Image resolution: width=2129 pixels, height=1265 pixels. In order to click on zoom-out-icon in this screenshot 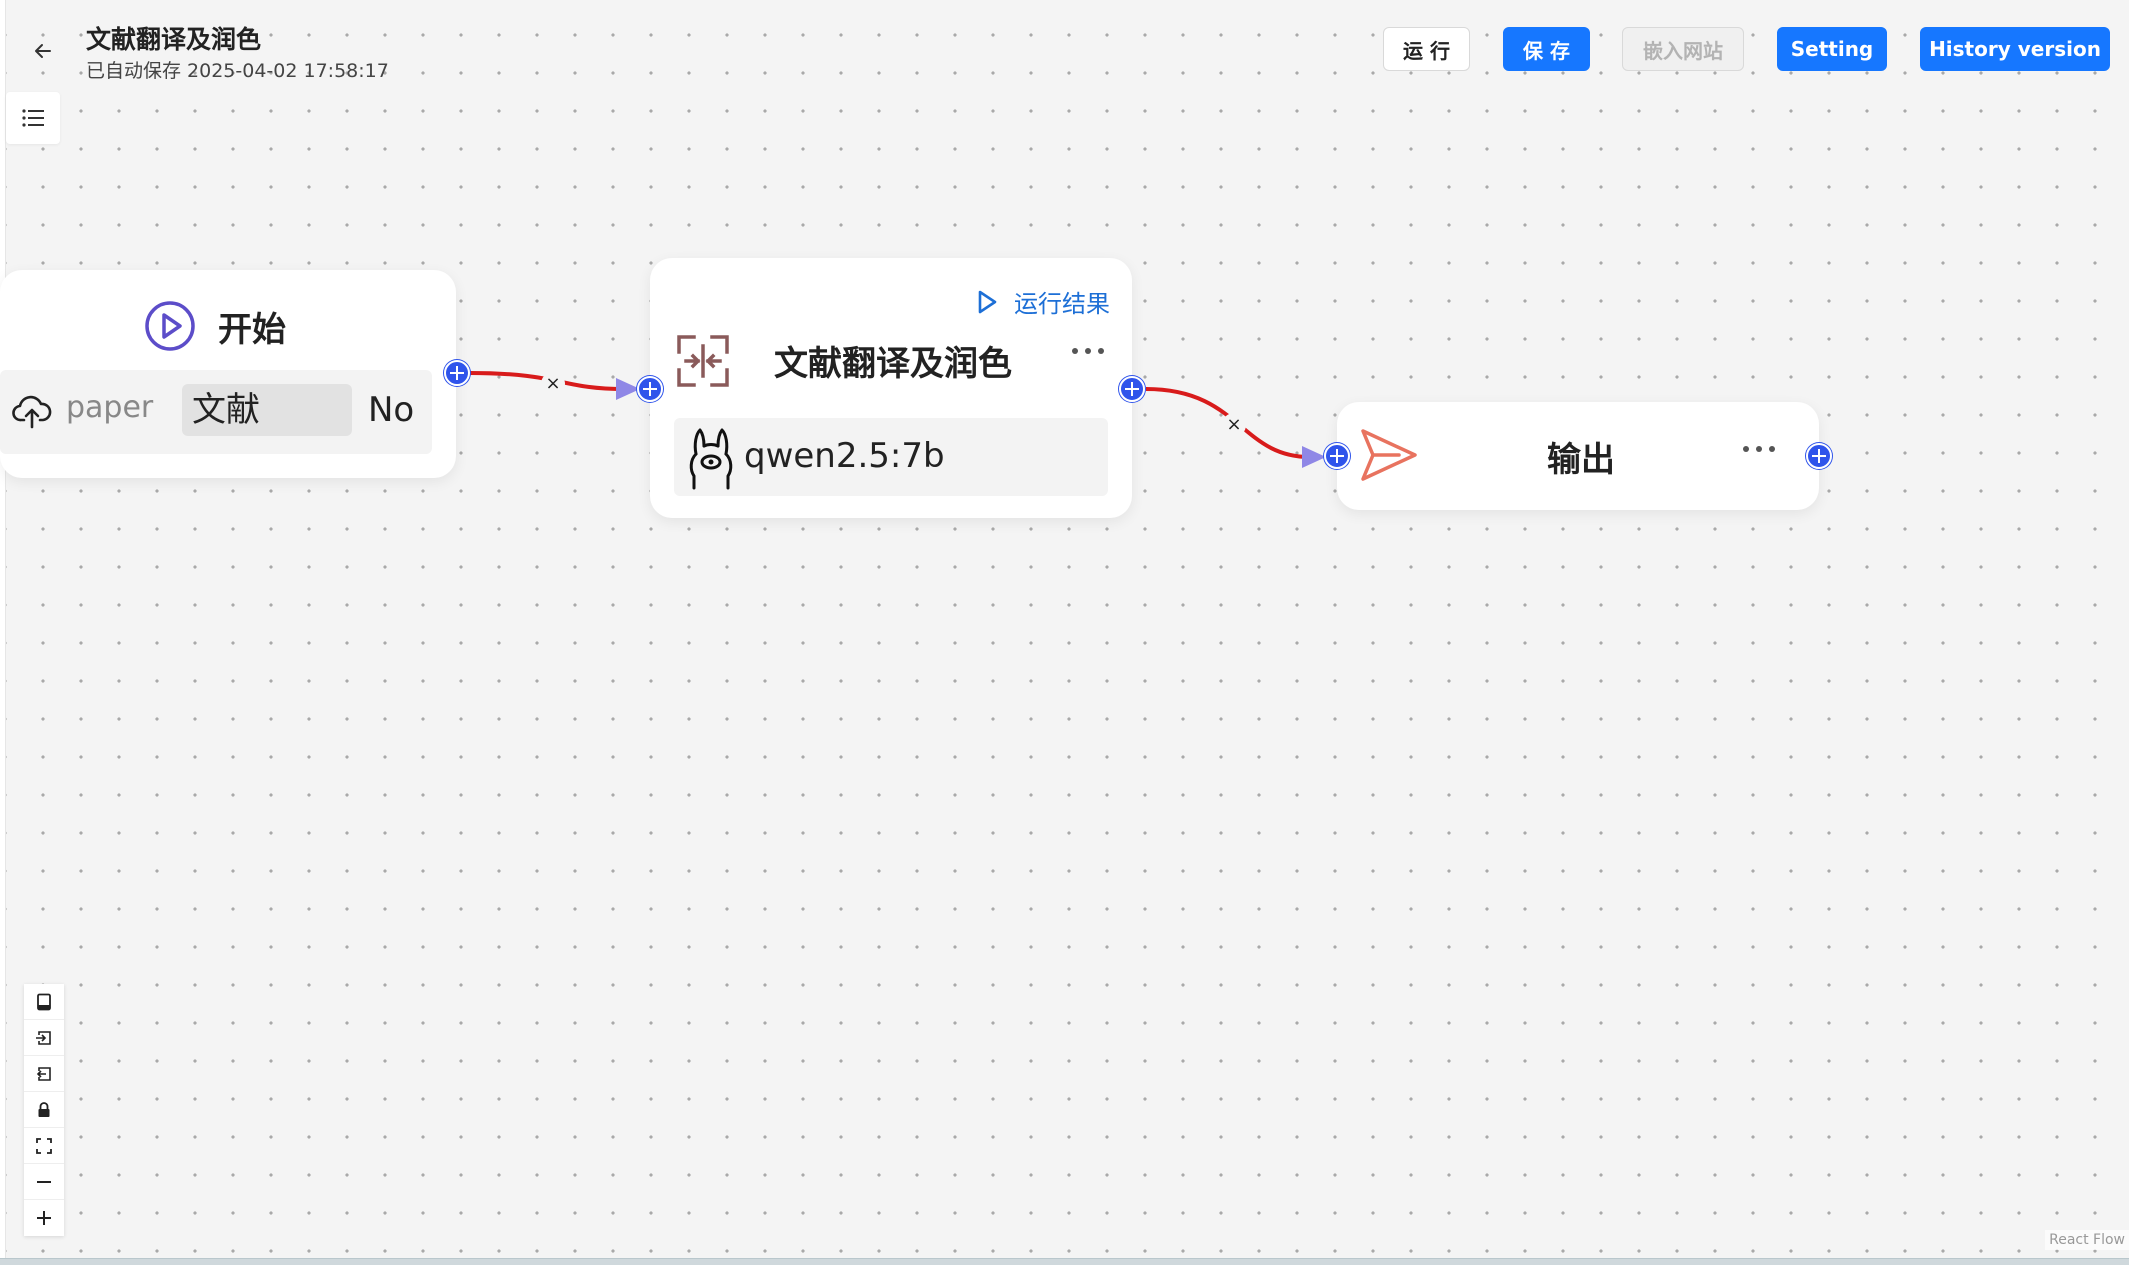, I will do `click(44, 1181)`.